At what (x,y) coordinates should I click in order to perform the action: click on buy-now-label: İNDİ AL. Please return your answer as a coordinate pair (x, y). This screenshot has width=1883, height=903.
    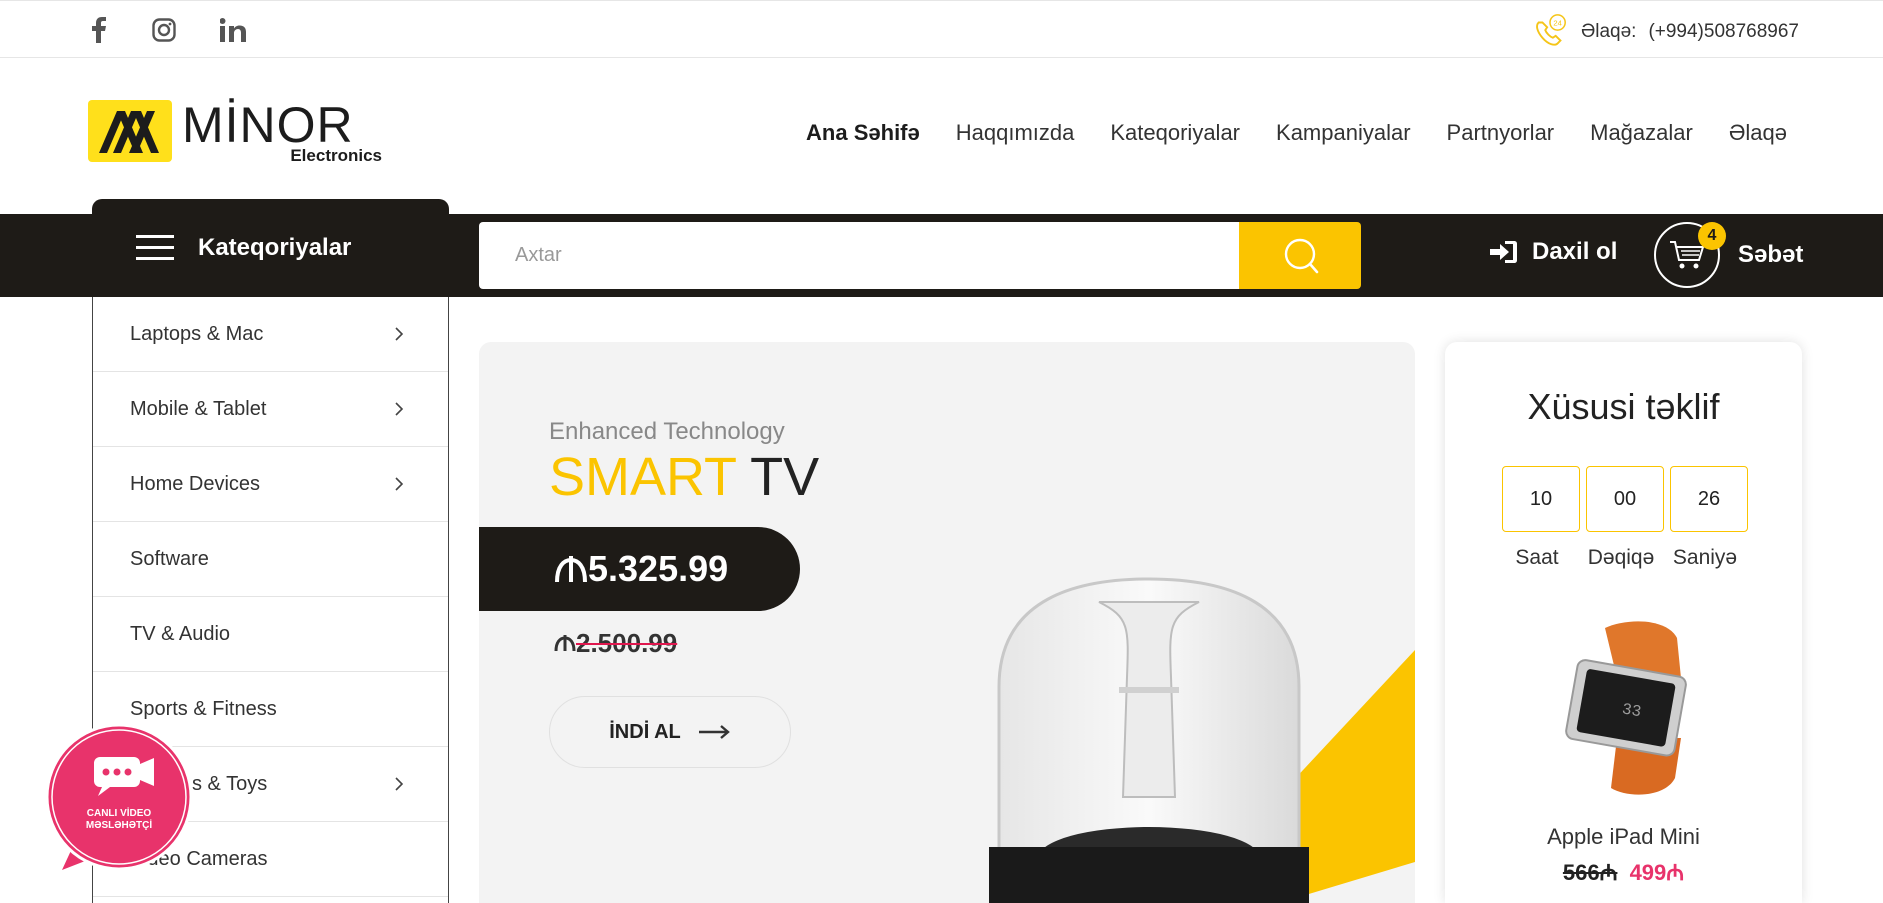
    Looking at the image, I should click on (645, 731).